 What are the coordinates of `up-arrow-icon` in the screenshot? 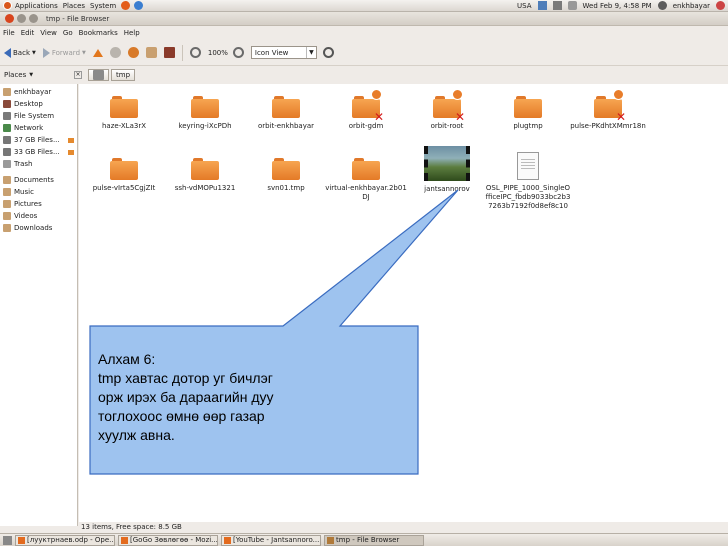 It's located at (97, 52).